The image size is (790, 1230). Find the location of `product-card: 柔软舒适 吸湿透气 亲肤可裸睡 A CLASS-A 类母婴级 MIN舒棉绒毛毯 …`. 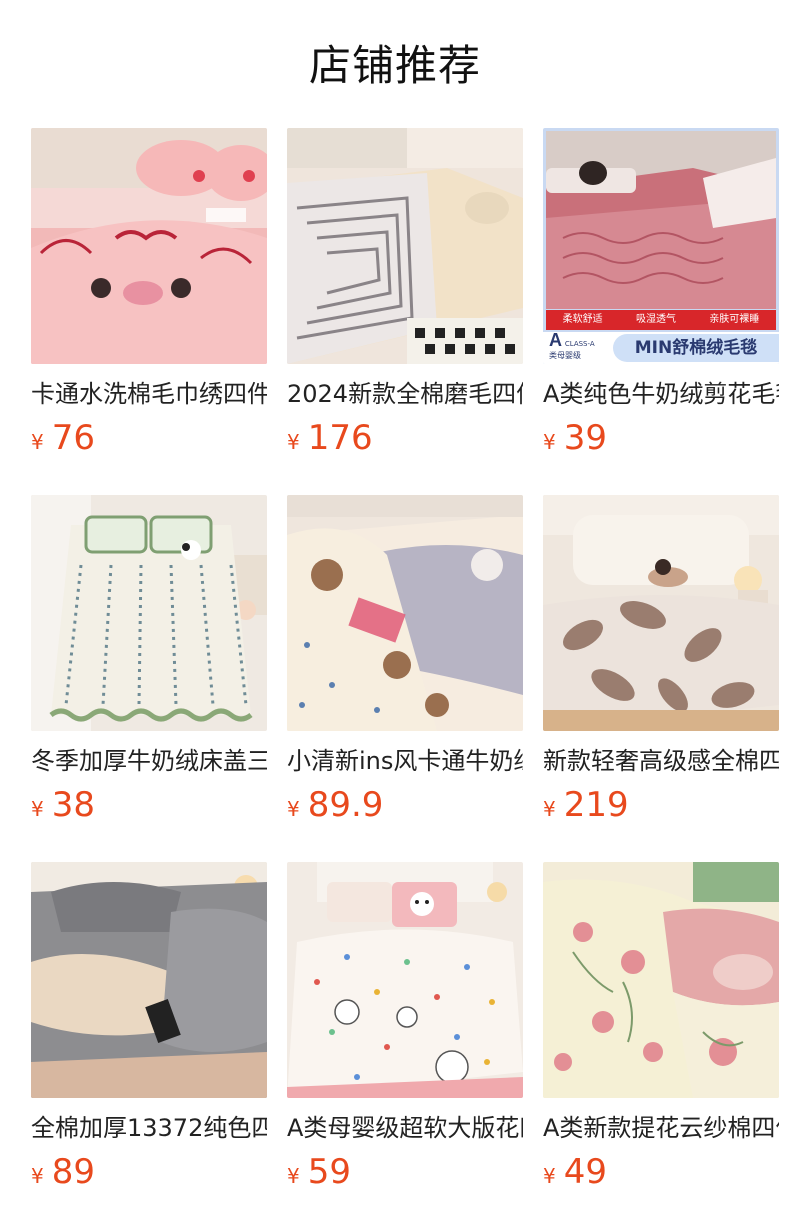

product-card: 柔软舒适 吸湿透气 亲肤可裸睡 A CLASS-A 类母婴级 MIN舒棉绒毛毯 … is located at coordinates (661, 298).